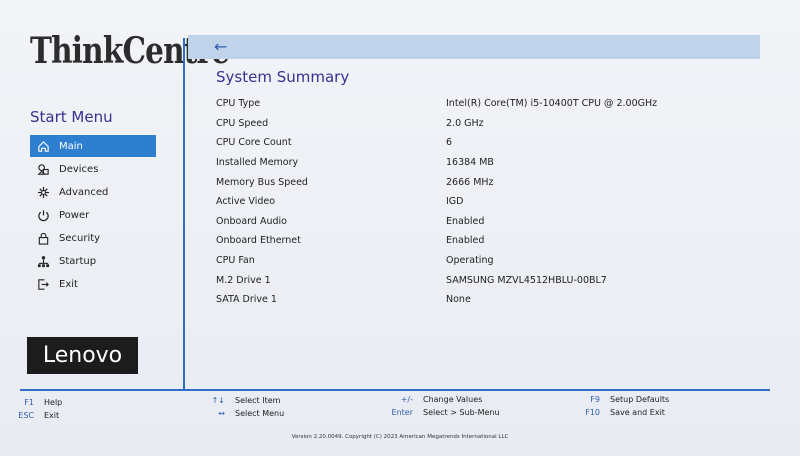  I want to click on devices-icon, so click(43, 169).